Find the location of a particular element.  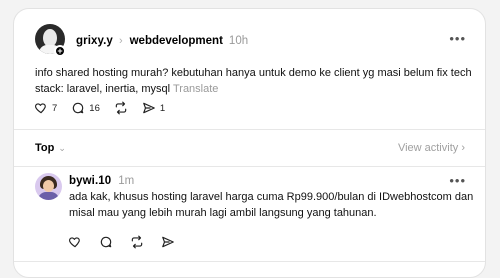

follow-plus-icon: + is located at coordinates (60, 51).